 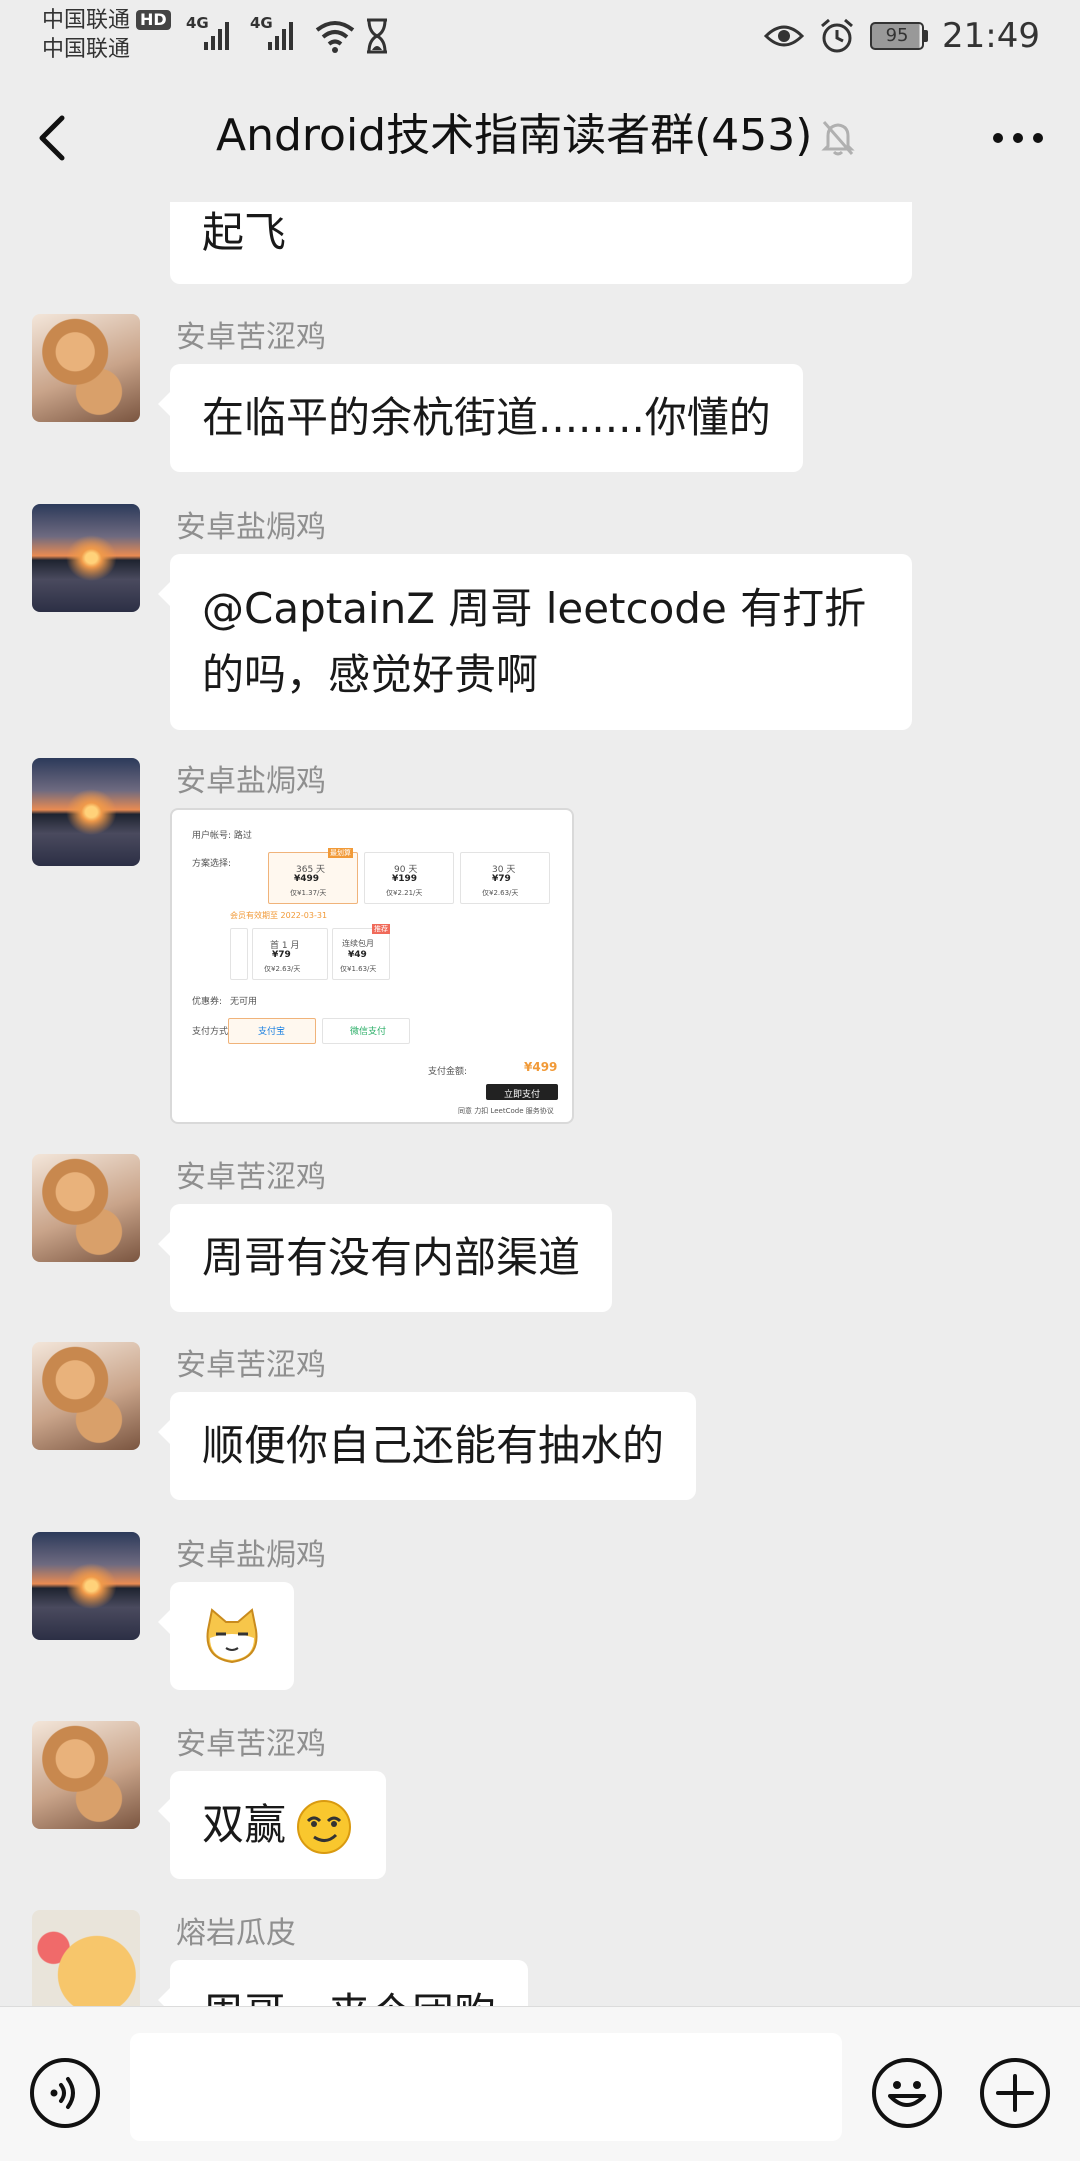 What do you see at coordinates (535, 642) in the screenshot?
I see `message-bubble: @CaptainZ 周哥 leetcode 有打折 的吗，感觉好贵啊` at bounding box center [535, 642].